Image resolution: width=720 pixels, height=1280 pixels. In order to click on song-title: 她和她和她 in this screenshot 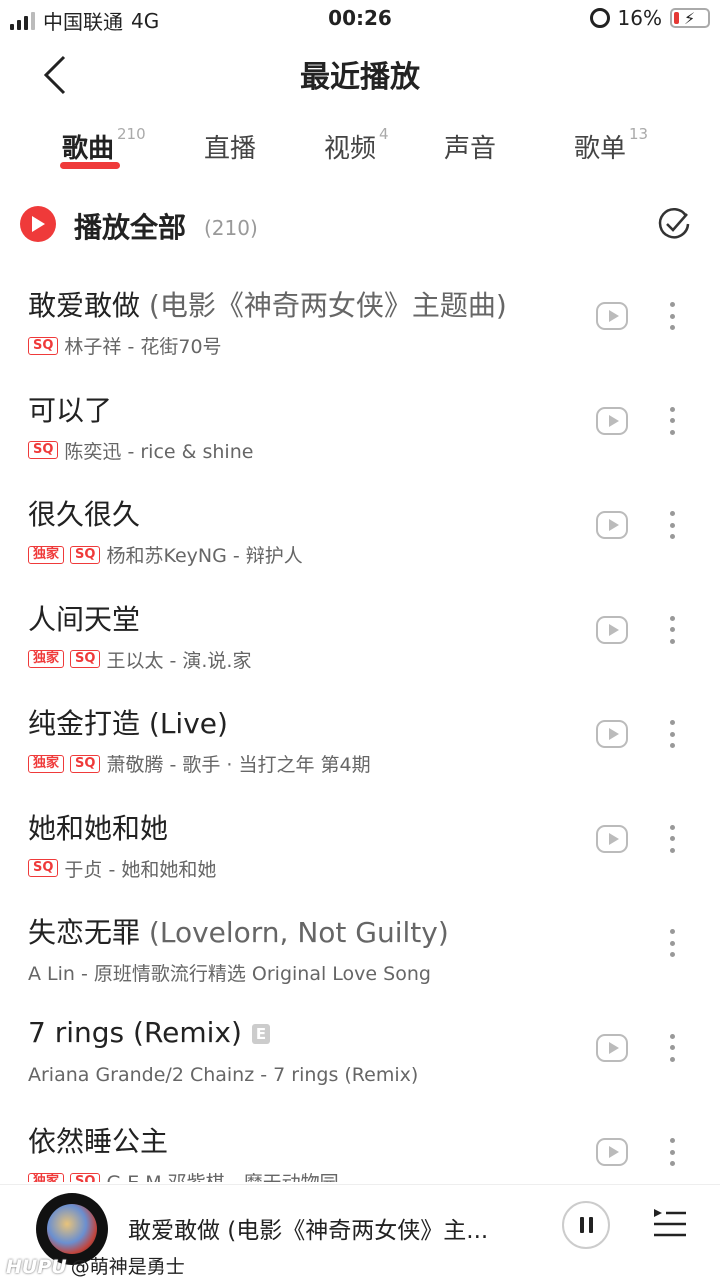, I will do `click(98, 827)`.